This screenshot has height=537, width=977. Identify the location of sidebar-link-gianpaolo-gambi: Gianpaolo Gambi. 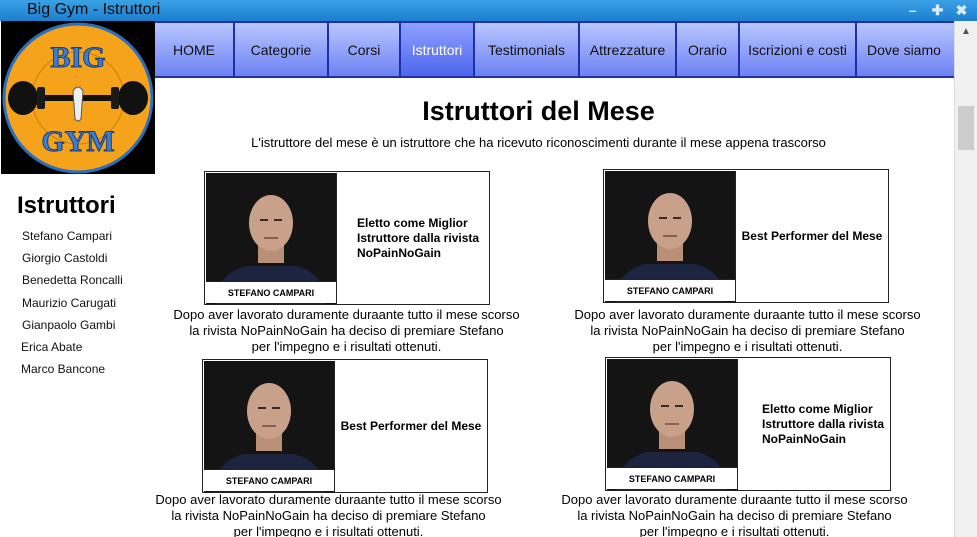
(68, 325).